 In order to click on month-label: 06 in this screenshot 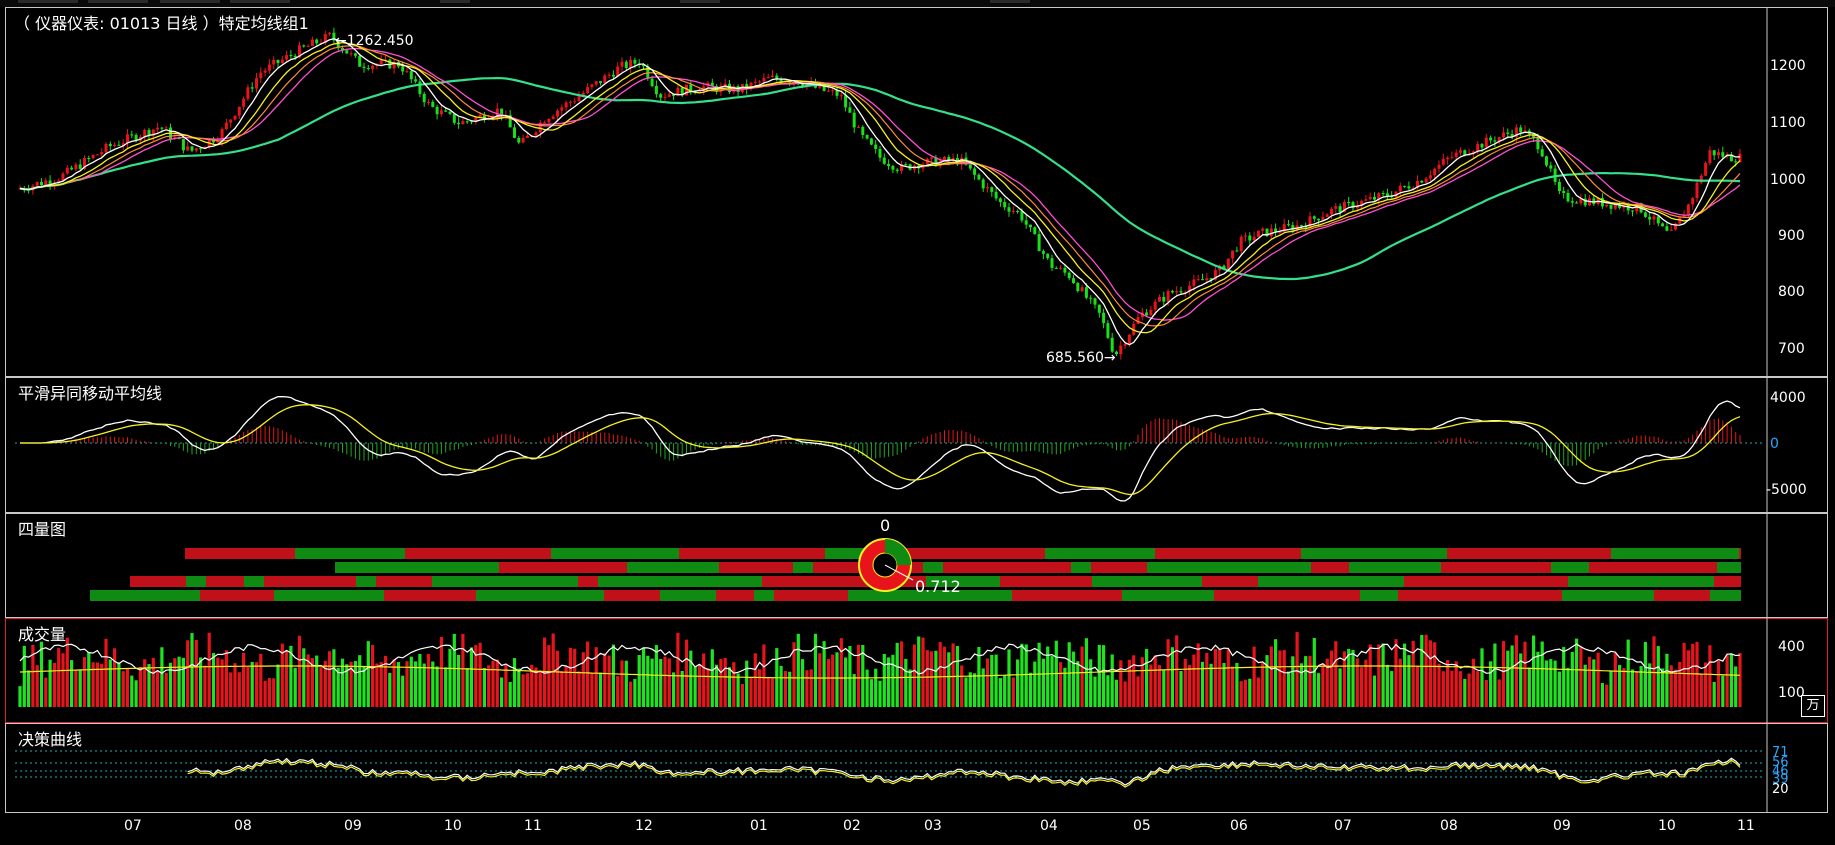, I will do `click(1239, 826)`.